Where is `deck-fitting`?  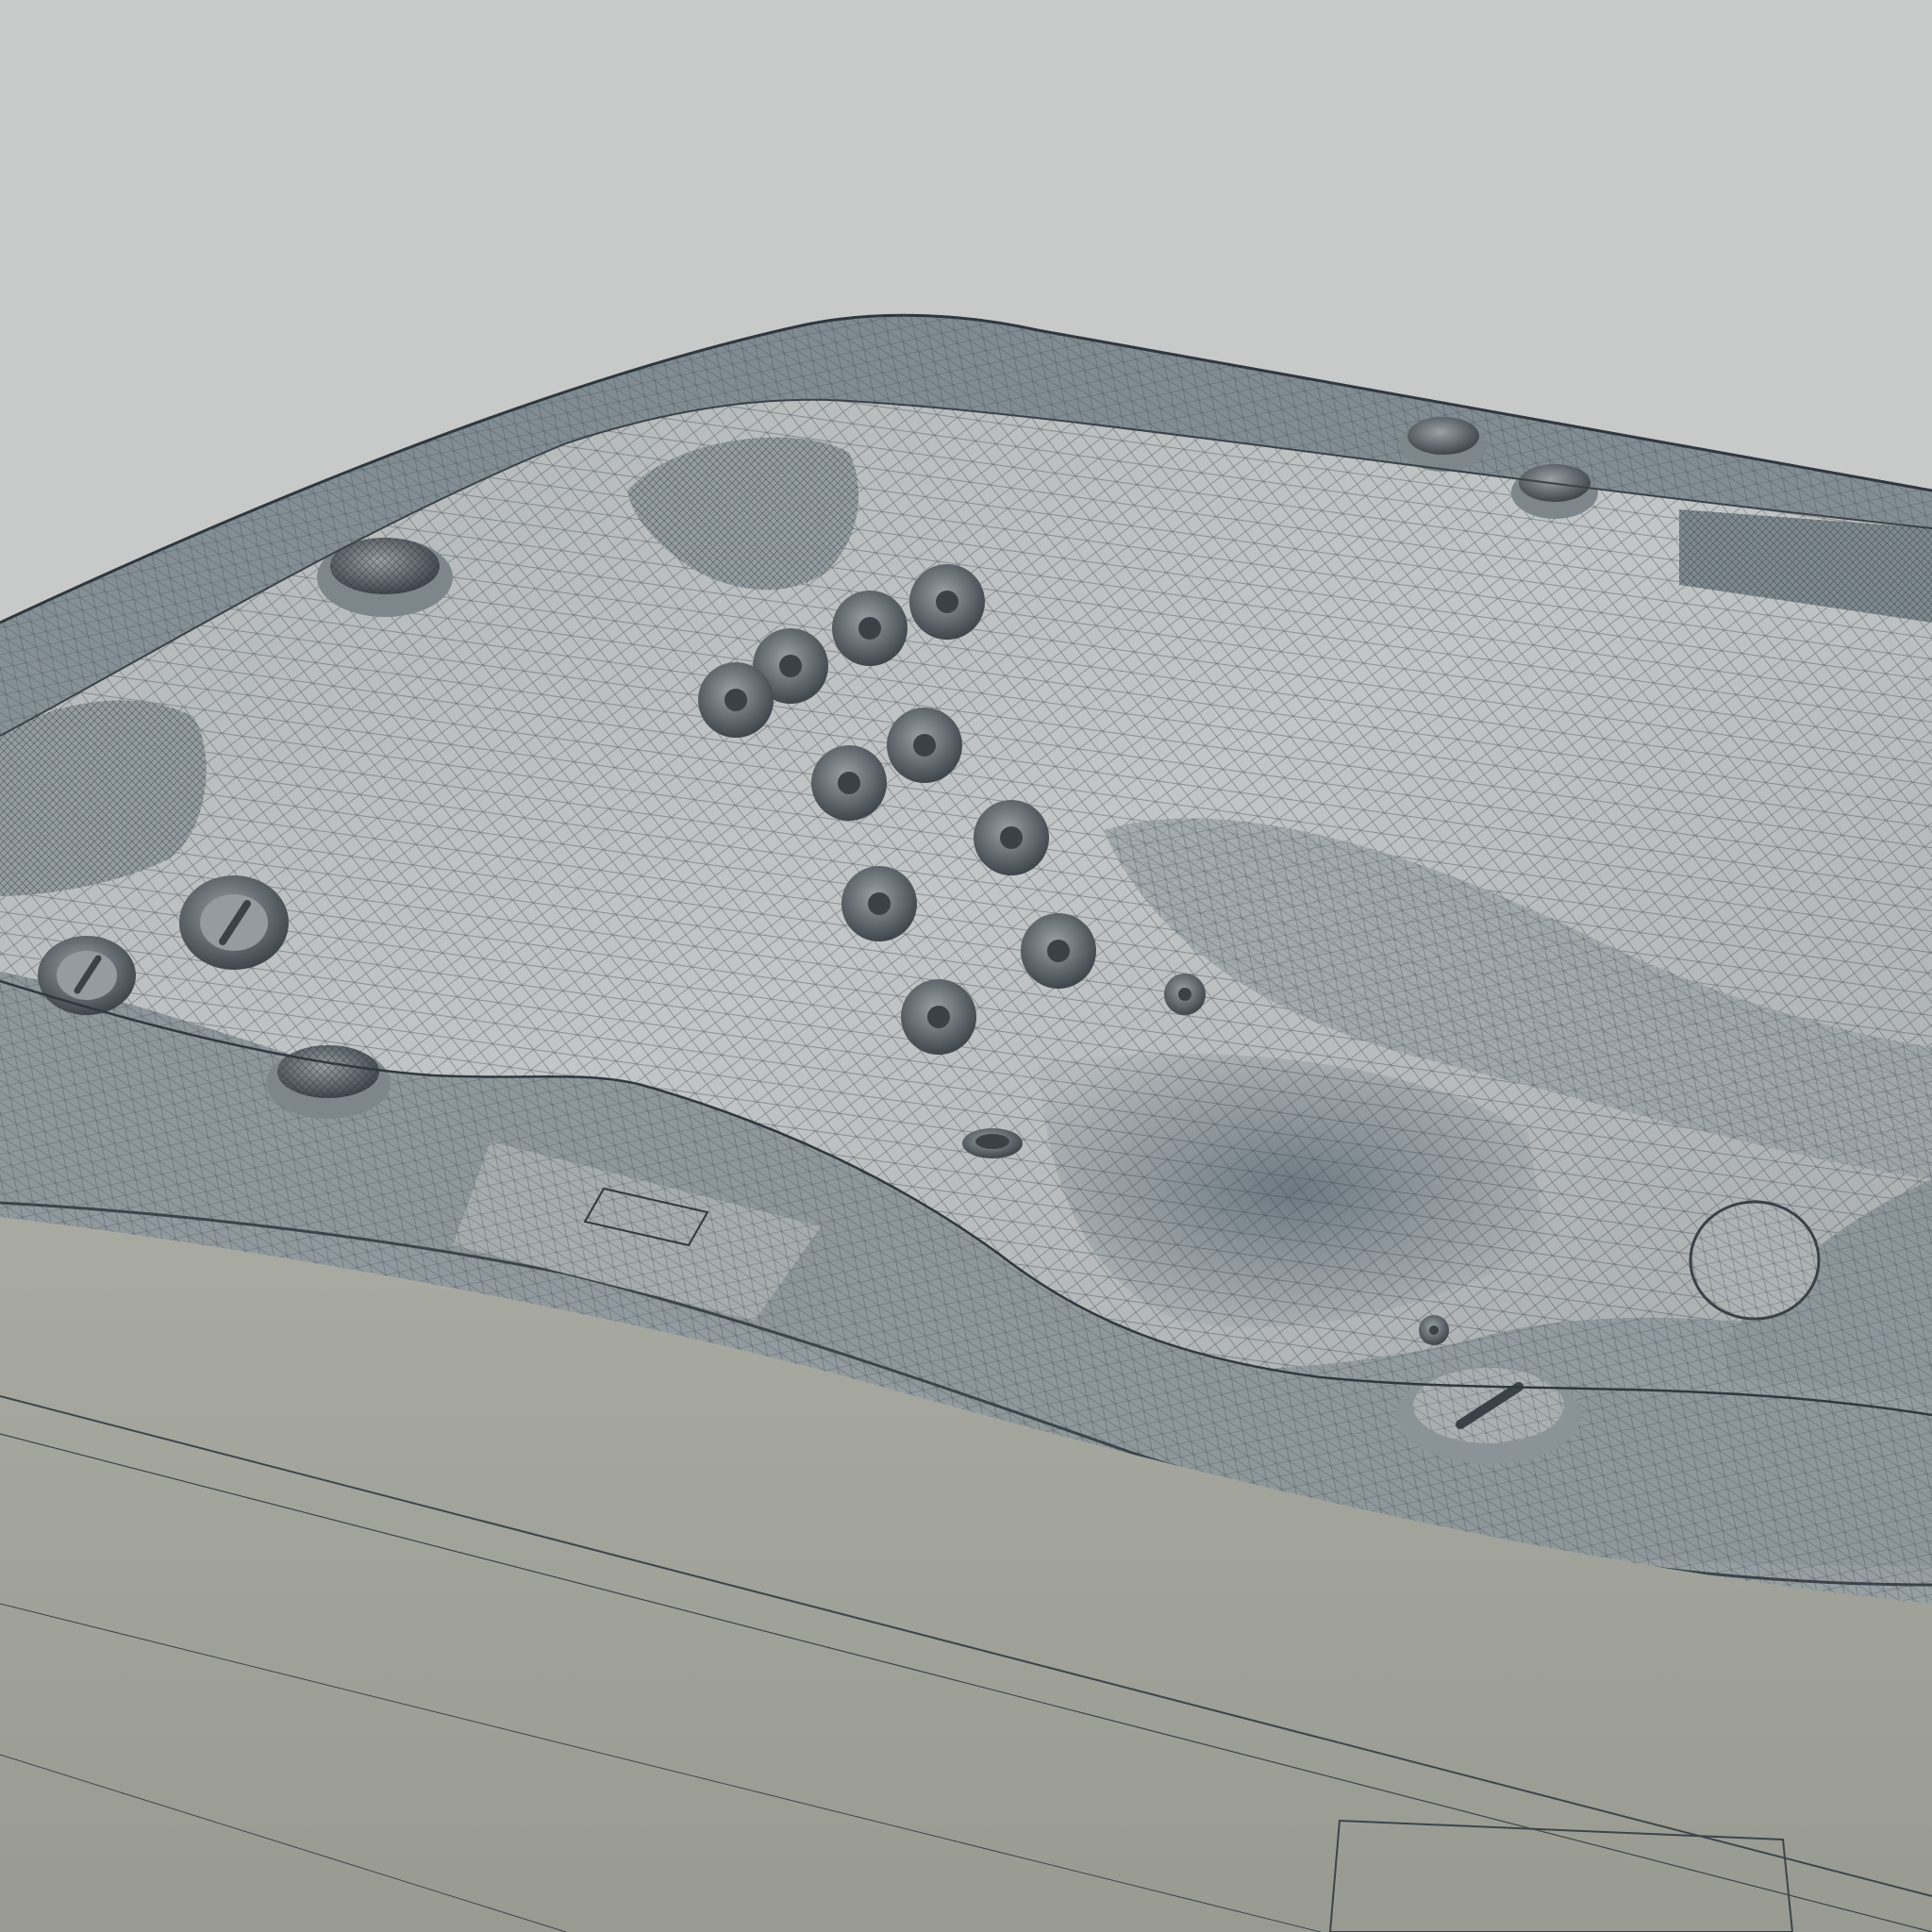 deck-fitting is located at coordinates (993, 1143).